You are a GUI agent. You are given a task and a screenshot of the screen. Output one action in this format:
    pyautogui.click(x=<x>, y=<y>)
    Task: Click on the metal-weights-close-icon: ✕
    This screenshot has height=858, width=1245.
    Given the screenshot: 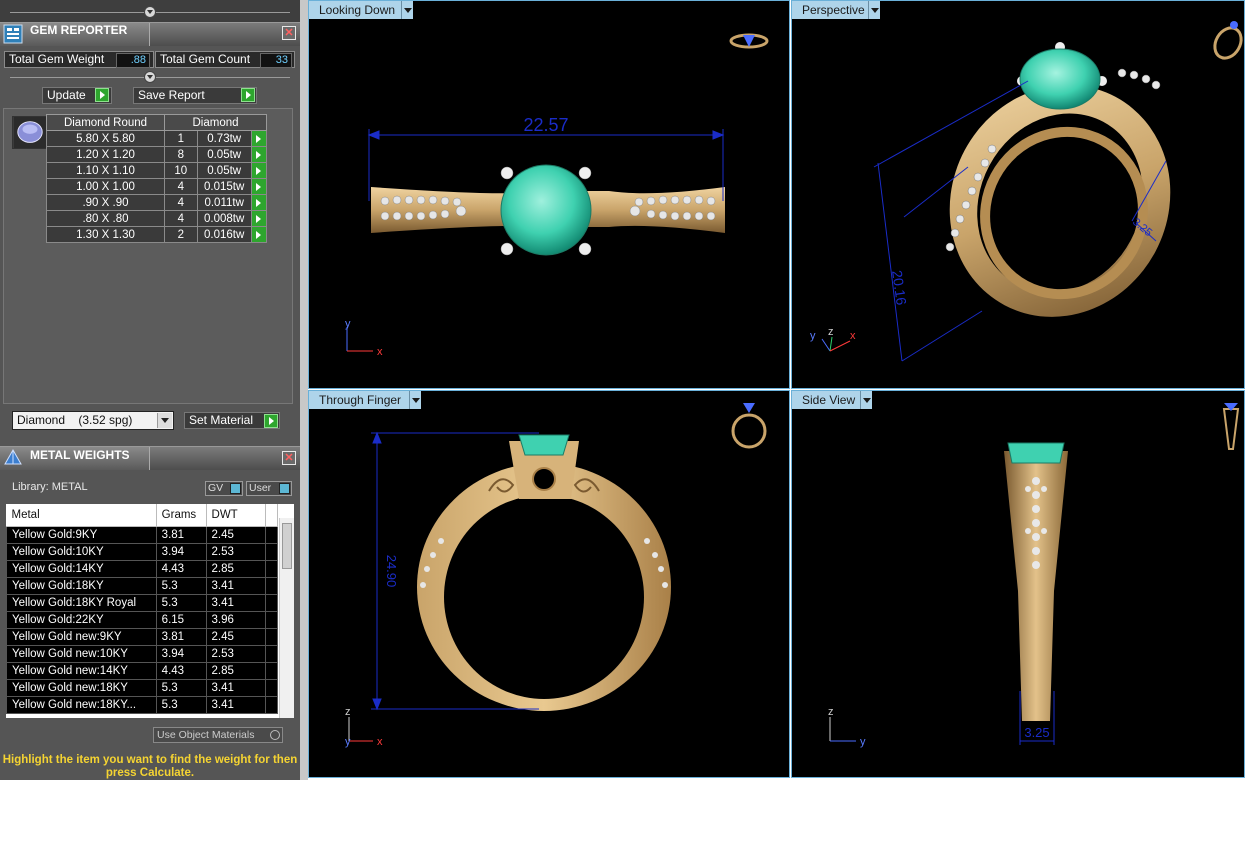 What is the action you would take?
    pyautogui.click(x=289, y=458)
    